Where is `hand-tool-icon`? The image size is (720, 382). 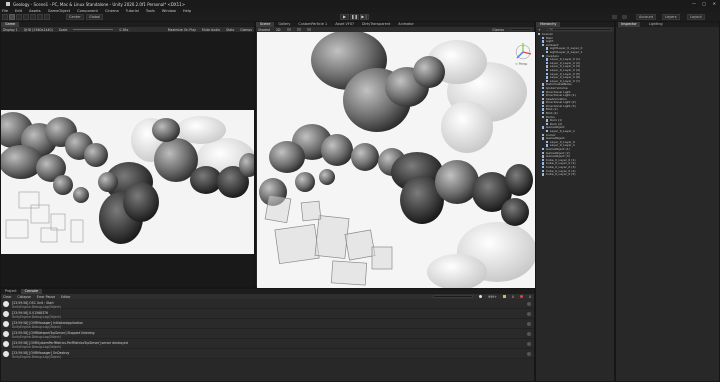
hand-tool-icon is located at coordinates (5, 17).